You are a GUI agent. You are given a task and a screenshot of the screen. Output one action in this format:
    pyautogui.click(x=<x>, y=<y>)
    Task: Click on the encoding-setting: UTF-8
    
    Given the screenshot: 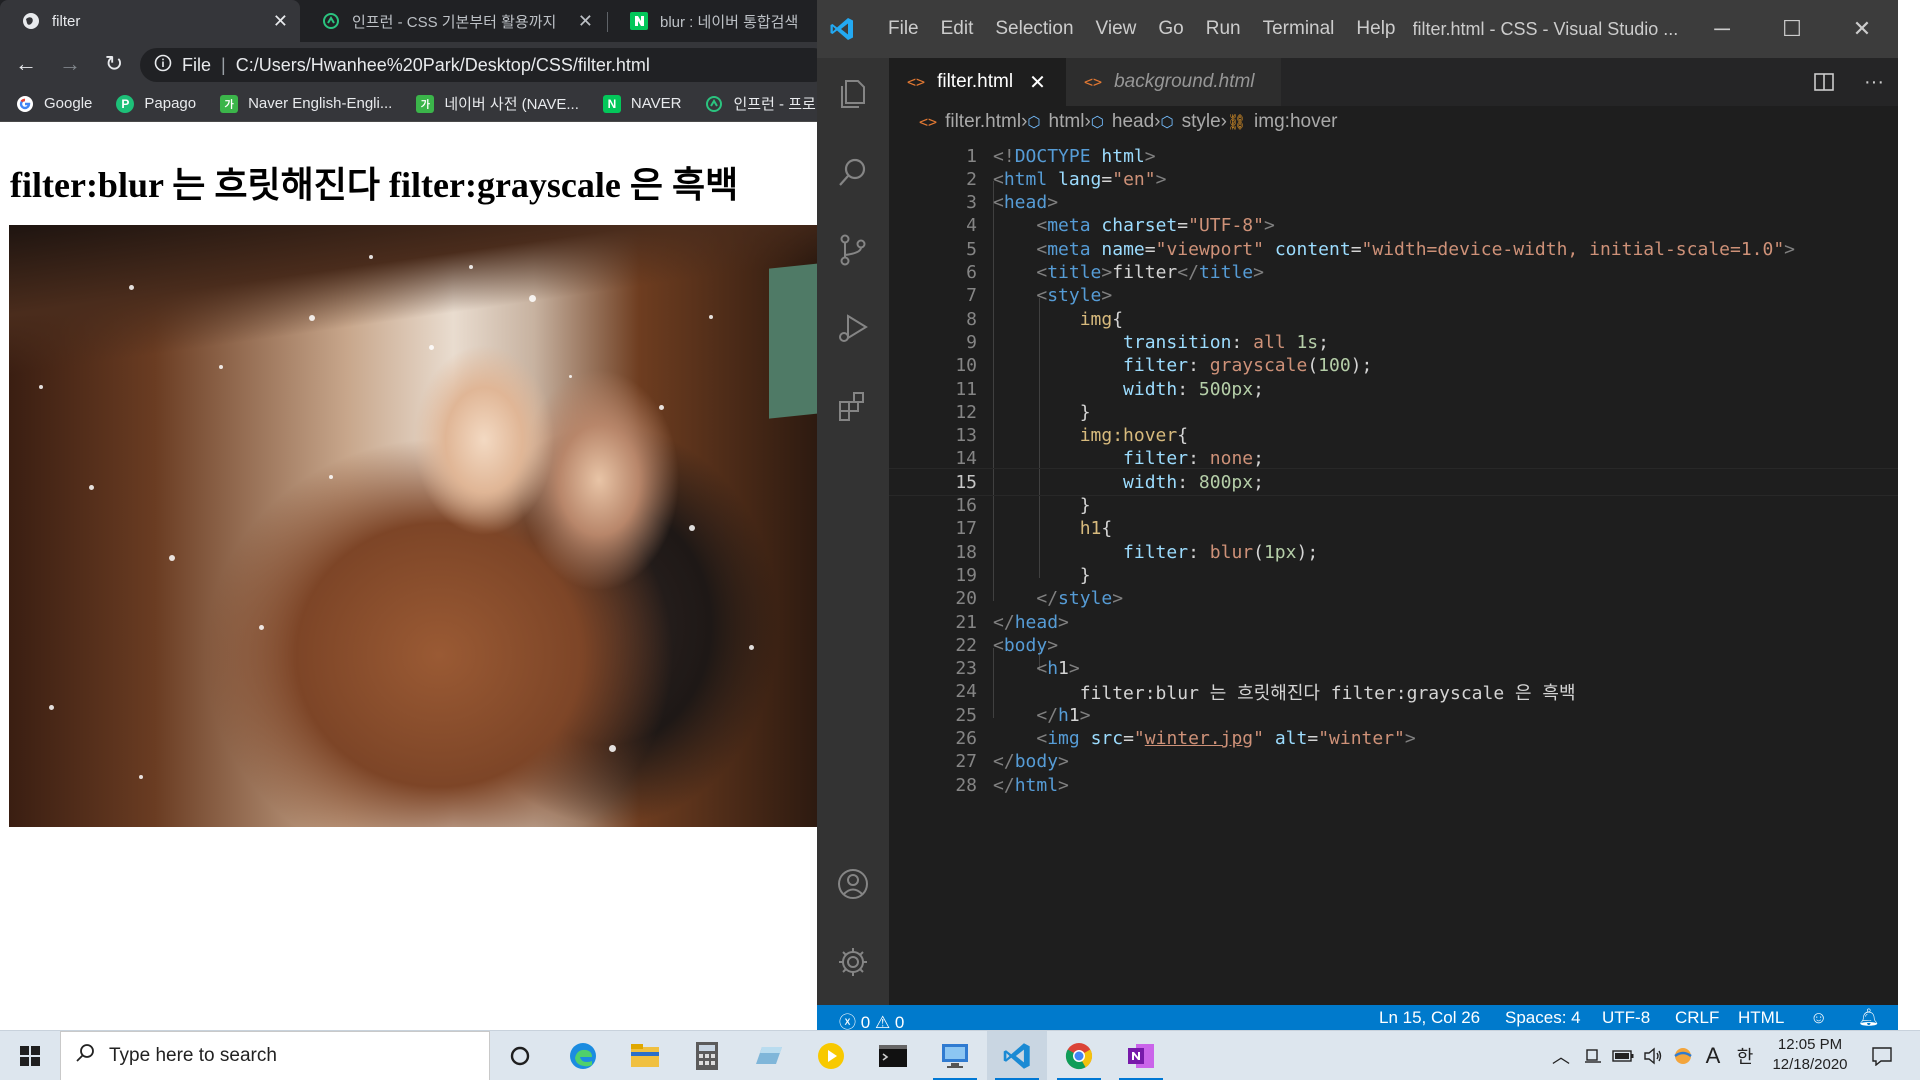 What is the action you would take?
    pyautogui.click(x=1626, y=1018)
    